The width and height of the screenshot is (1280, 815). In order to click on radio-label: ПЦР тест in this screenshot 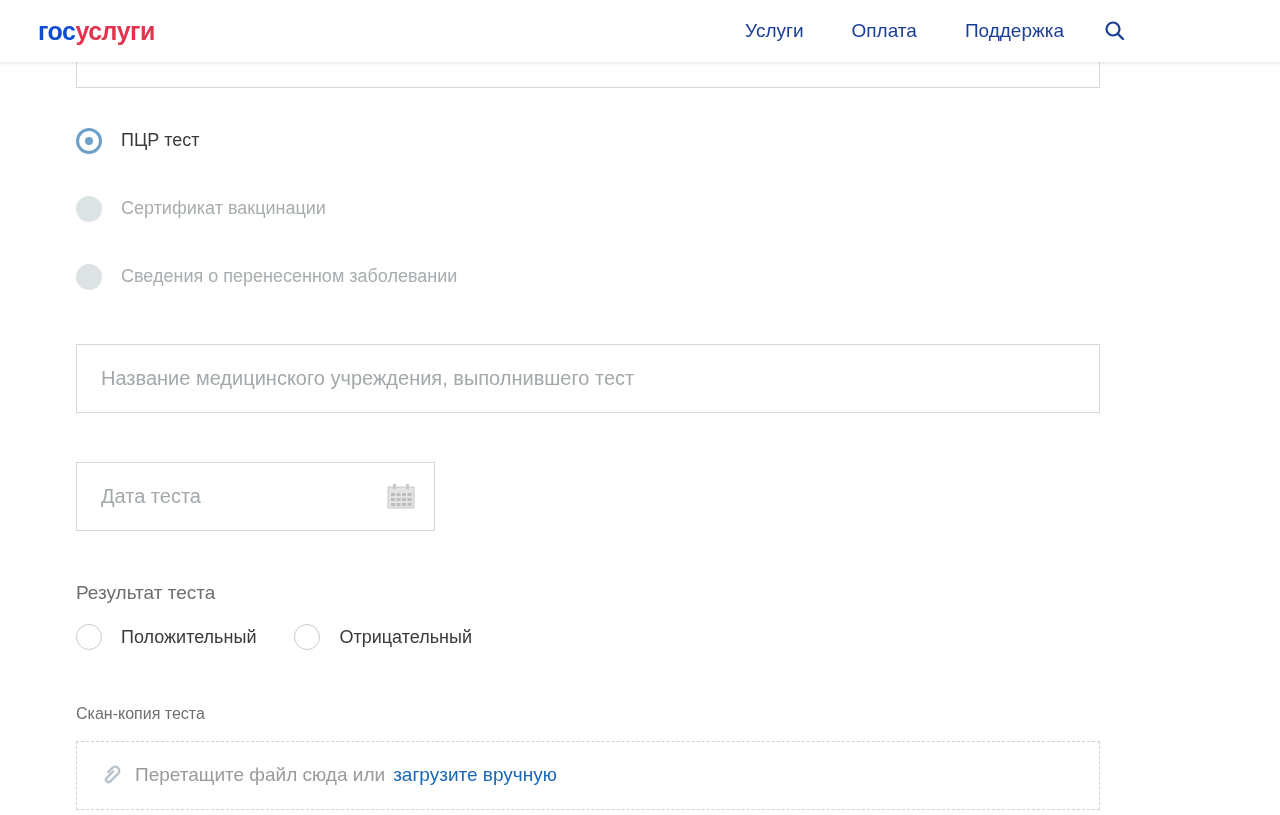, I will do `click(160, 140)`.